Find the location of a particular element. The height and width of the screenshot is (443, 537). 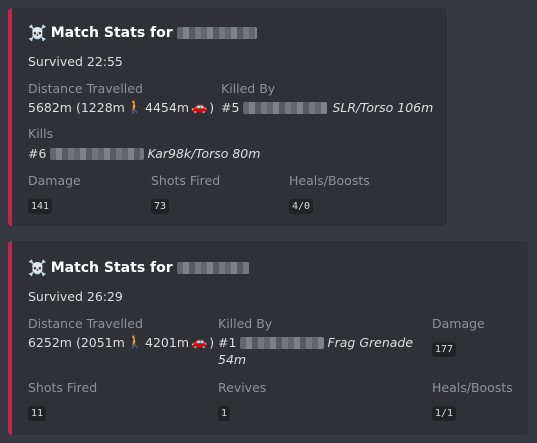

kills-detail: Kar98k/Torso 80m is located at coordinates (204, 153).